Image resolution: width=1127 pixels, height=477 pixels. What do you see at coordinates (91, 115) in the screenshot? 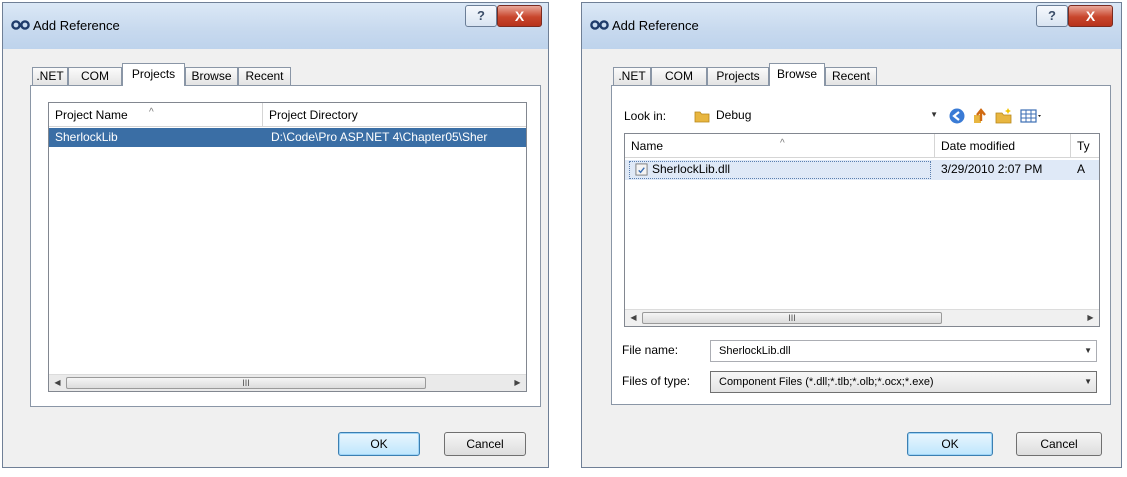
I see `column-label: Project Name` at bounding box center [91, 115].